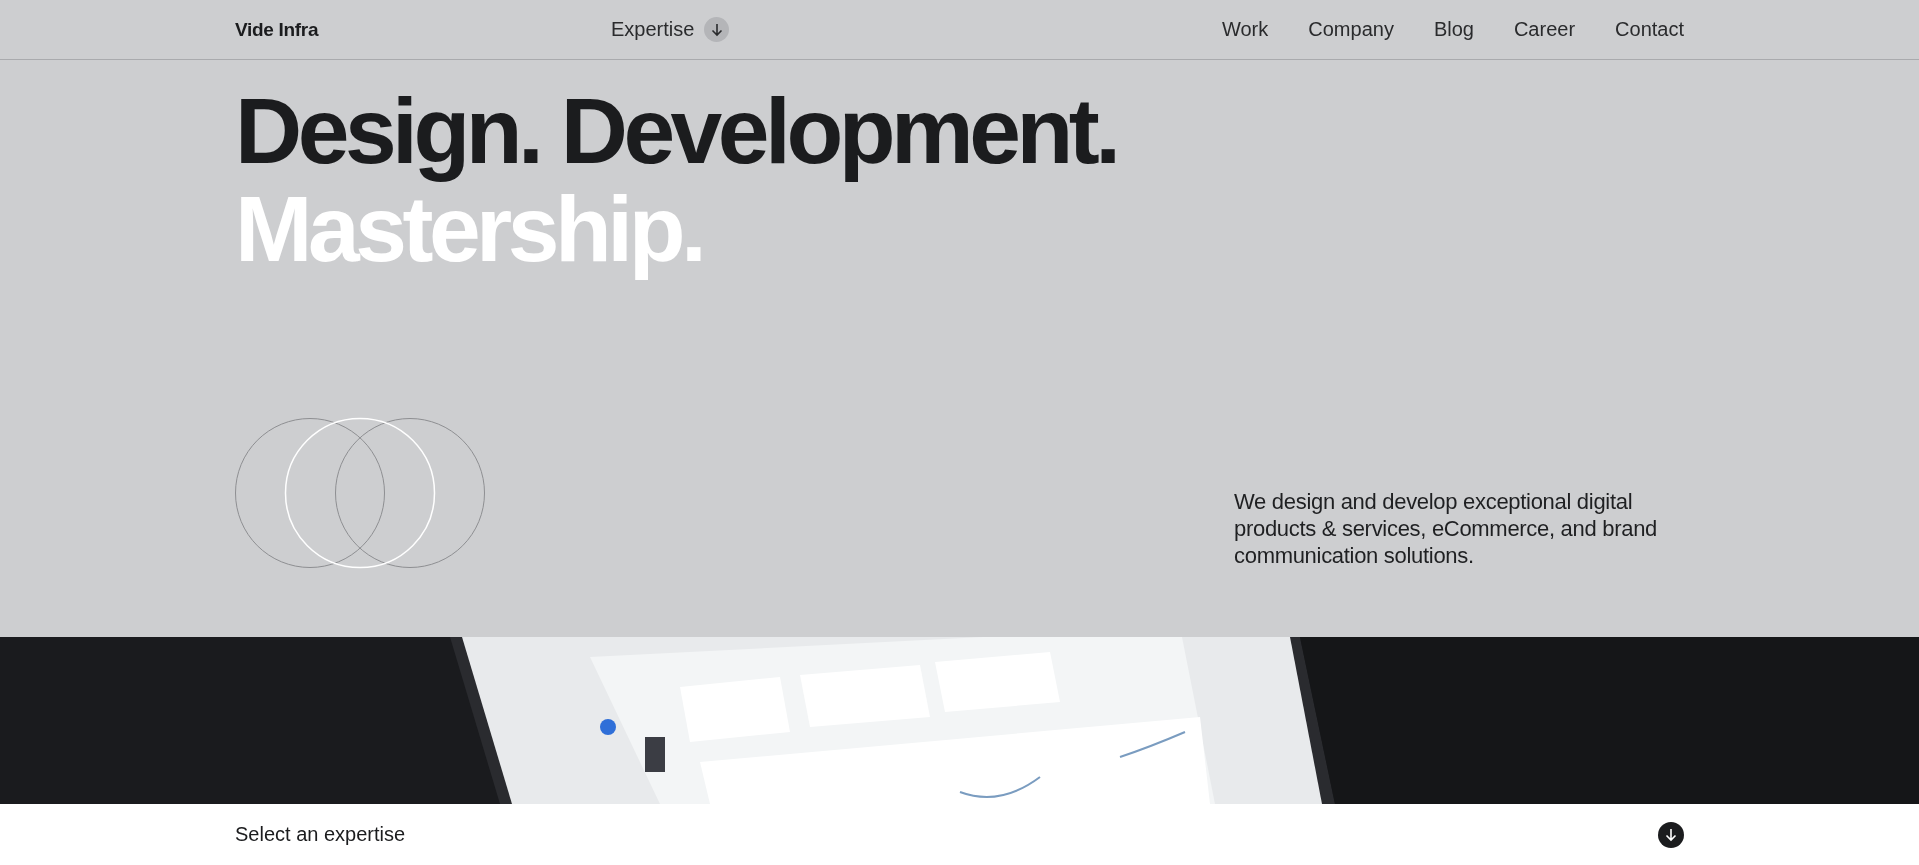  What do you see at coordinates (1446, 528) in the screenshot?
I see `description: We design and develop exceptional digital products & services, eCommerce, and brand communication solutions.` at bounding box center [1446, 528].